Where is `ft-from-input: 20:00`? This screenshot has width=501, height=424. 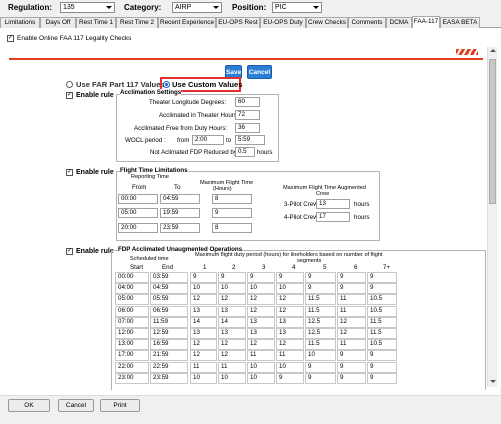
ft-from-input: 20:00 is located at coordinates (138, 228).